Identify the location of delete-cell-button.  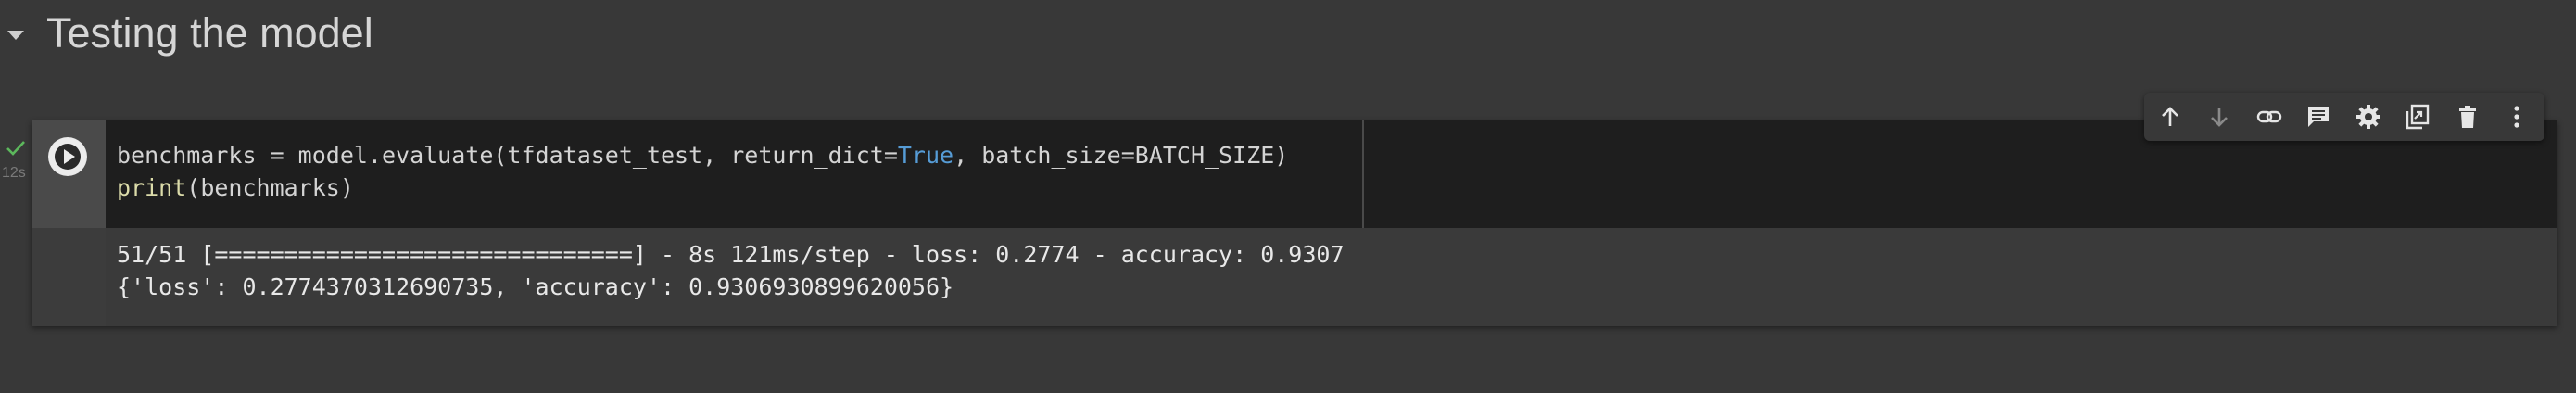
(2468, 117).